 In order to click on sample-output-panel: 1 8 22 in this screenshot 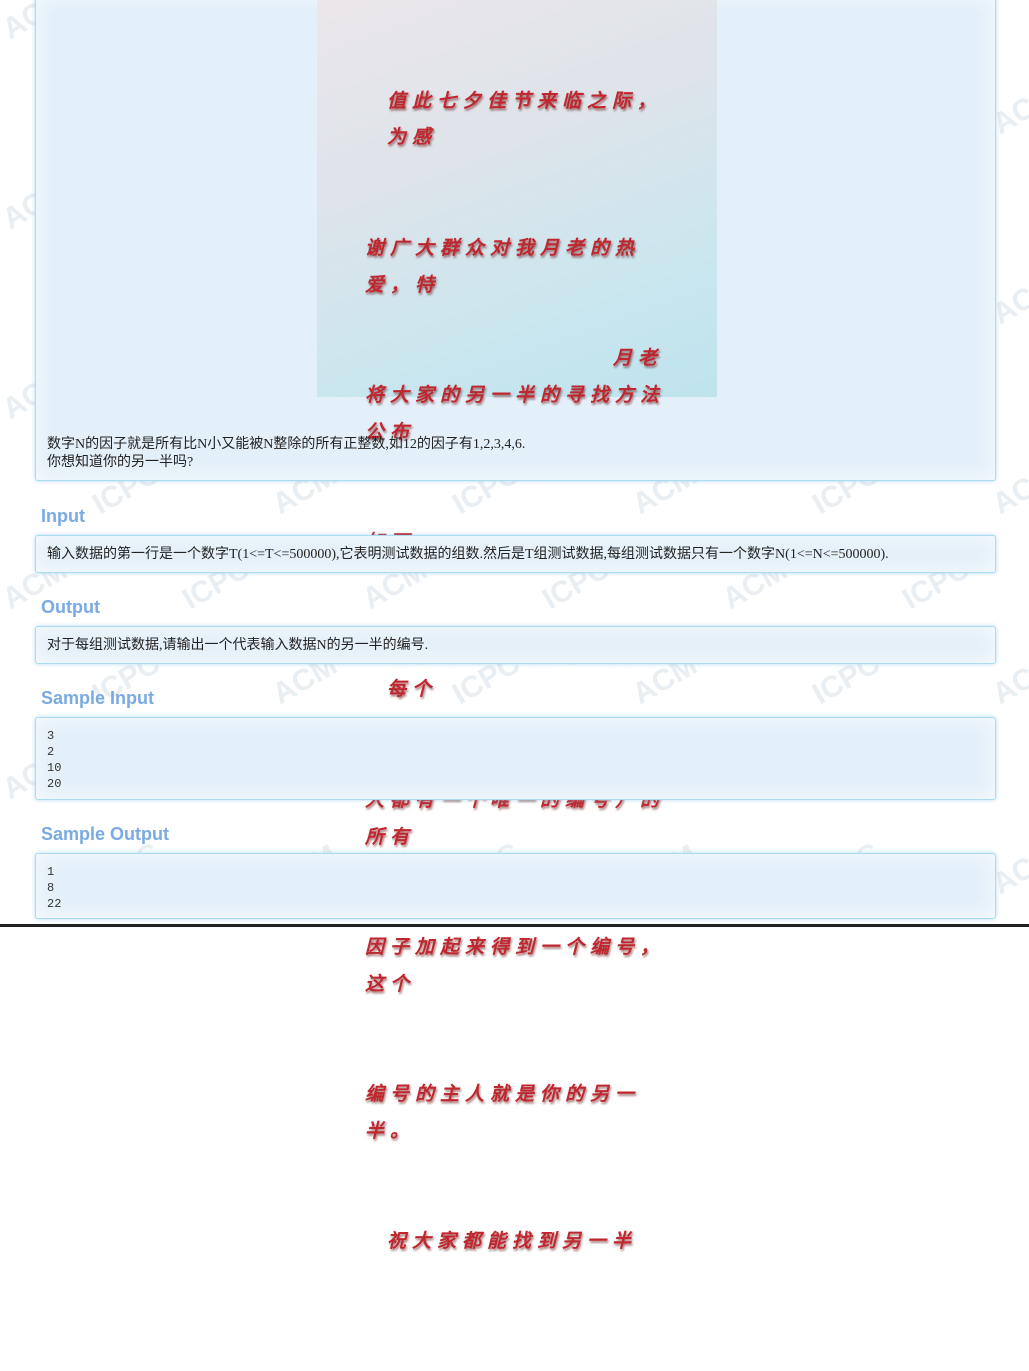, I will do `click(515, 886)`.